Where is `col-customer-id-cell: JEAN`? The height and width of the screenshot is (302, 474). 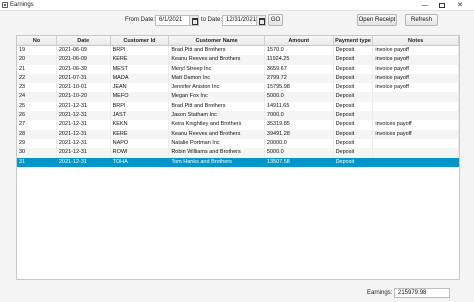
col-customer-id-cell: JEAN is located at coordinates (140, 88).